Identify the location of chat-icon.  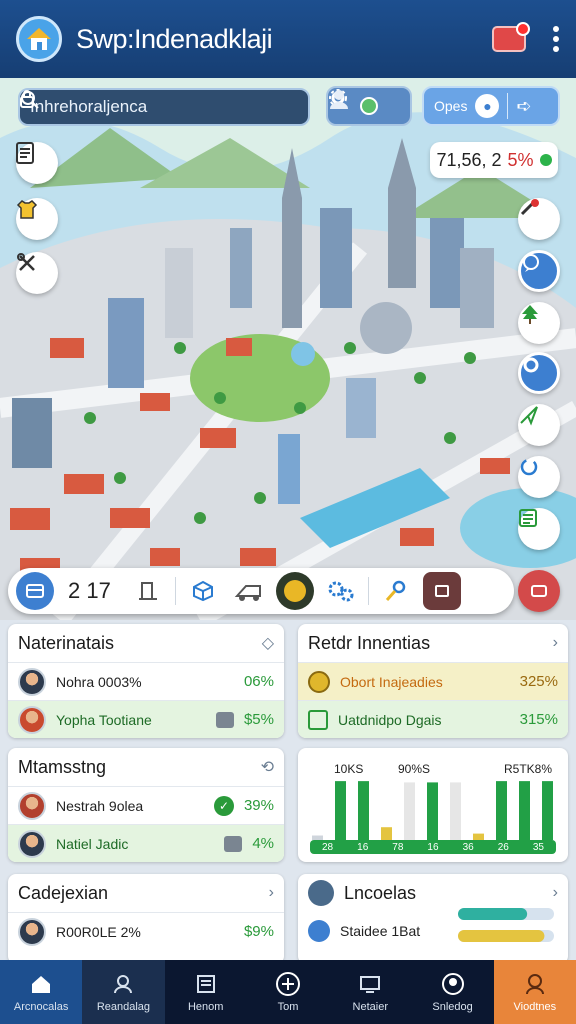
(539, 271).